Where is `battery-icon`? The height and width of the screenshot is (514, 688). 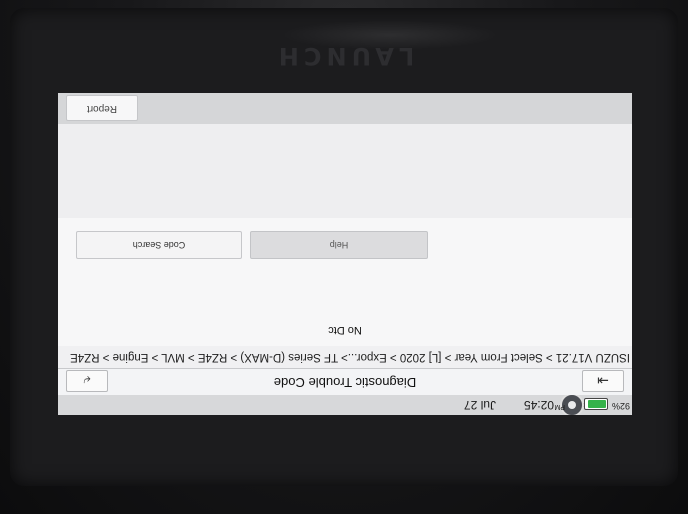
battery-icon is located at coordinates (596, 404).